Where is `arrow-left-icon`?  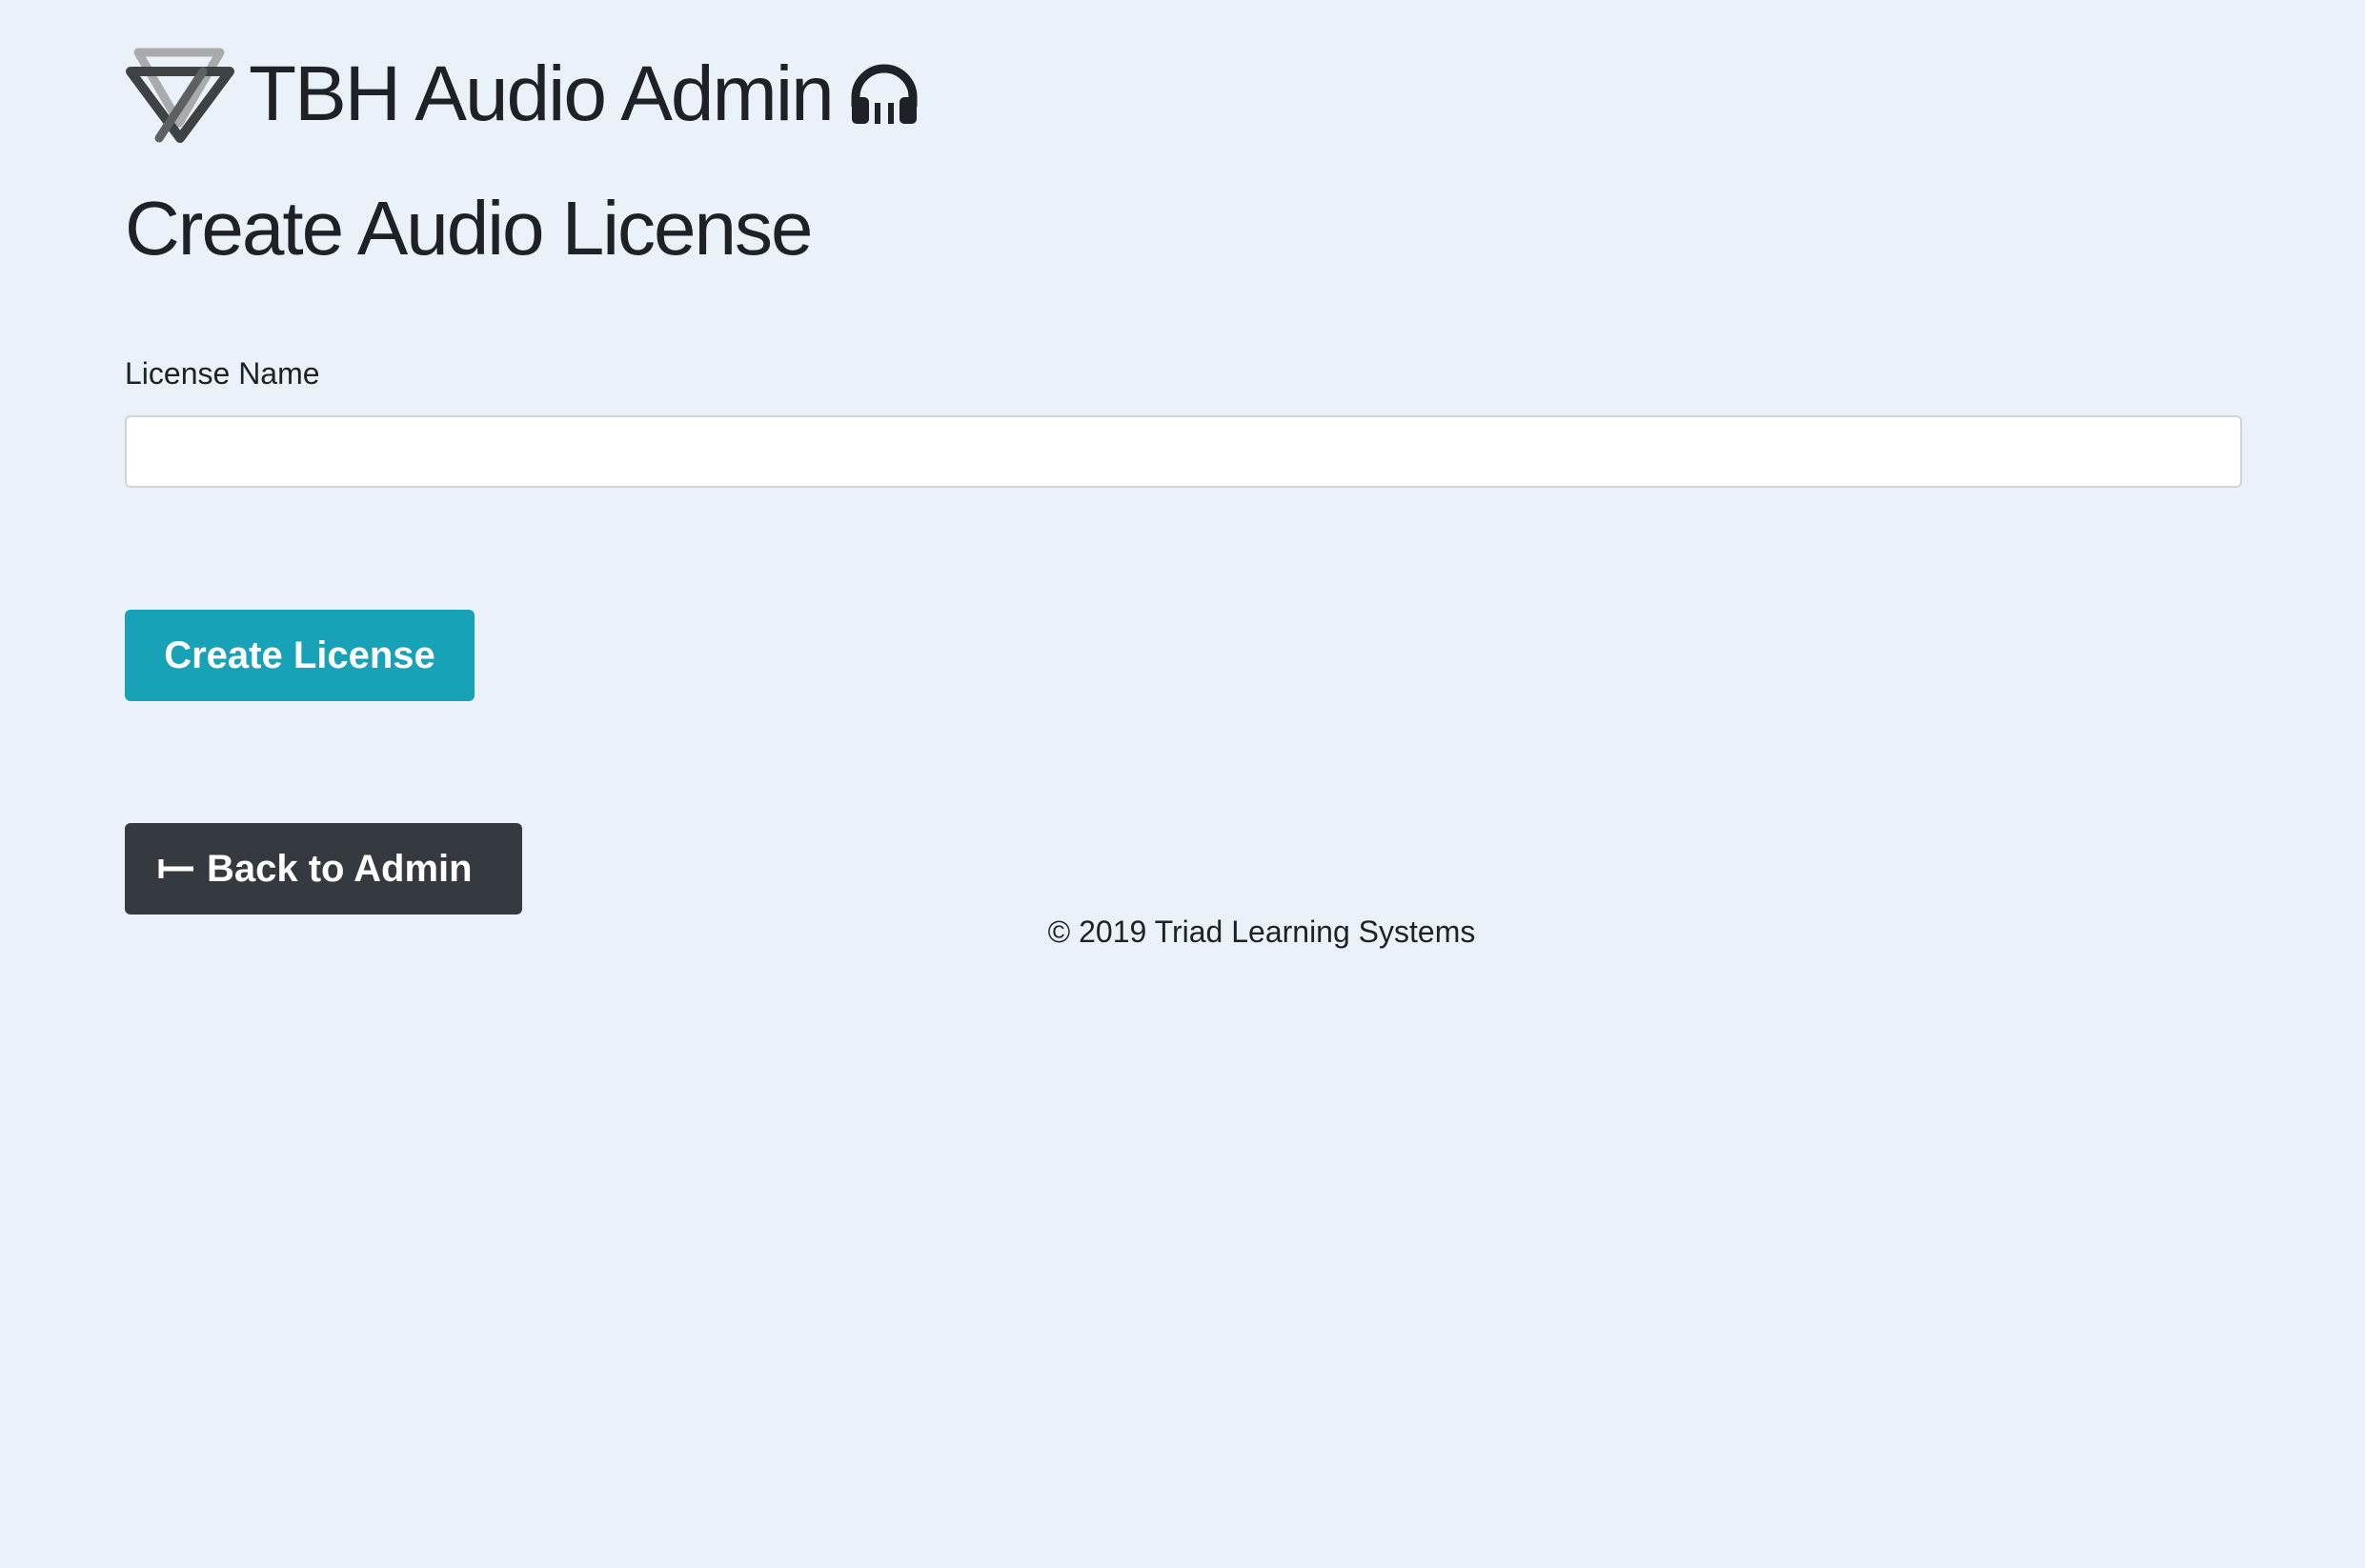
arrow-left-icon is located at coordinates (175, 869).